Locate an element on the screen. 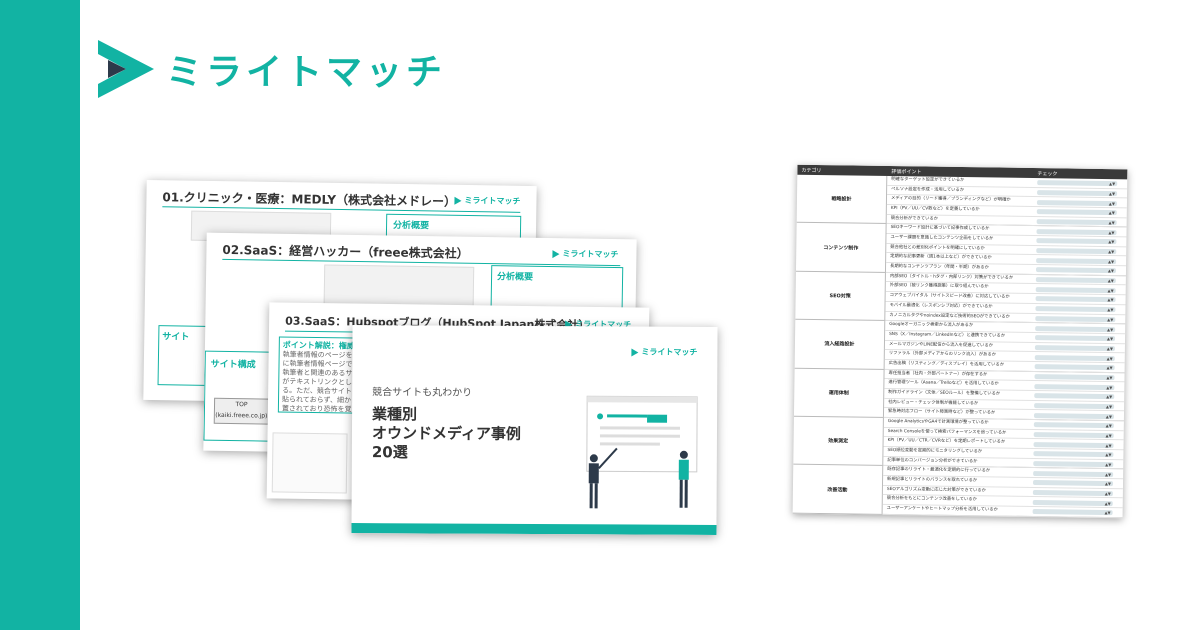  point-text: Google AnalyticsやGA4で計測環境が整っているか is located at coordinates (938, 422).